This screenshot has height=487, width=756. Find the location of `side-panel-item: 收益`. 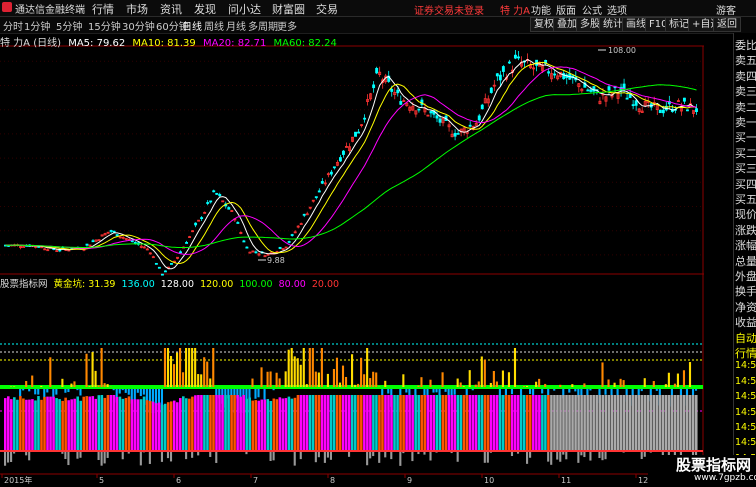

side-panel-item: 收益 is located at coordinates (745, 323).